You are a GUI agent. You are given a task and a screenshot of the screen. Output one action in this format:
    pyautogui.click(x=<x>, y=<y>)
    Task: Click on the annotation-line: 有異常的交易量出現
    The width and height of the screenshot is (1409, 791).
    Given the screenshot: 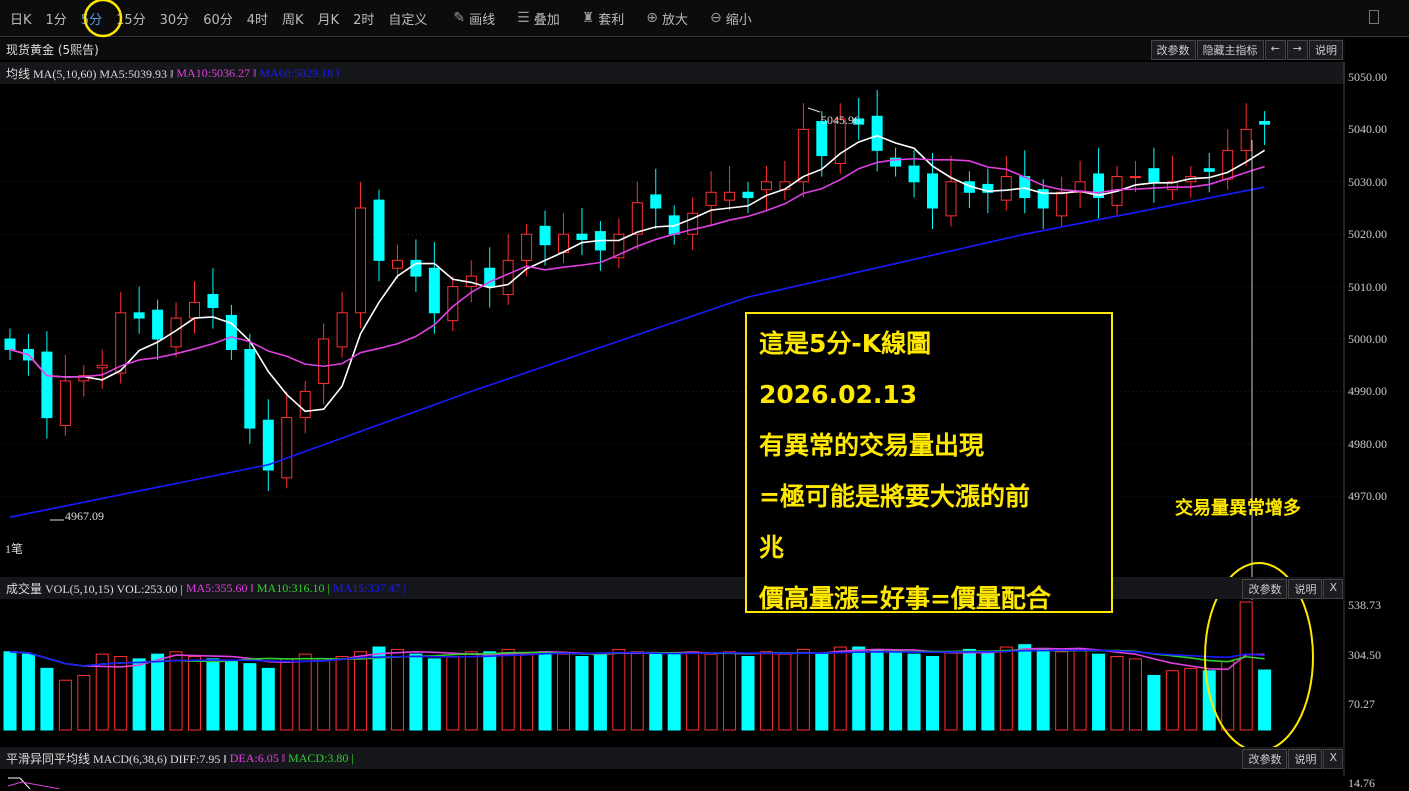 What is the action you would take?
    pyautogui.click(x=872, y=445)
    